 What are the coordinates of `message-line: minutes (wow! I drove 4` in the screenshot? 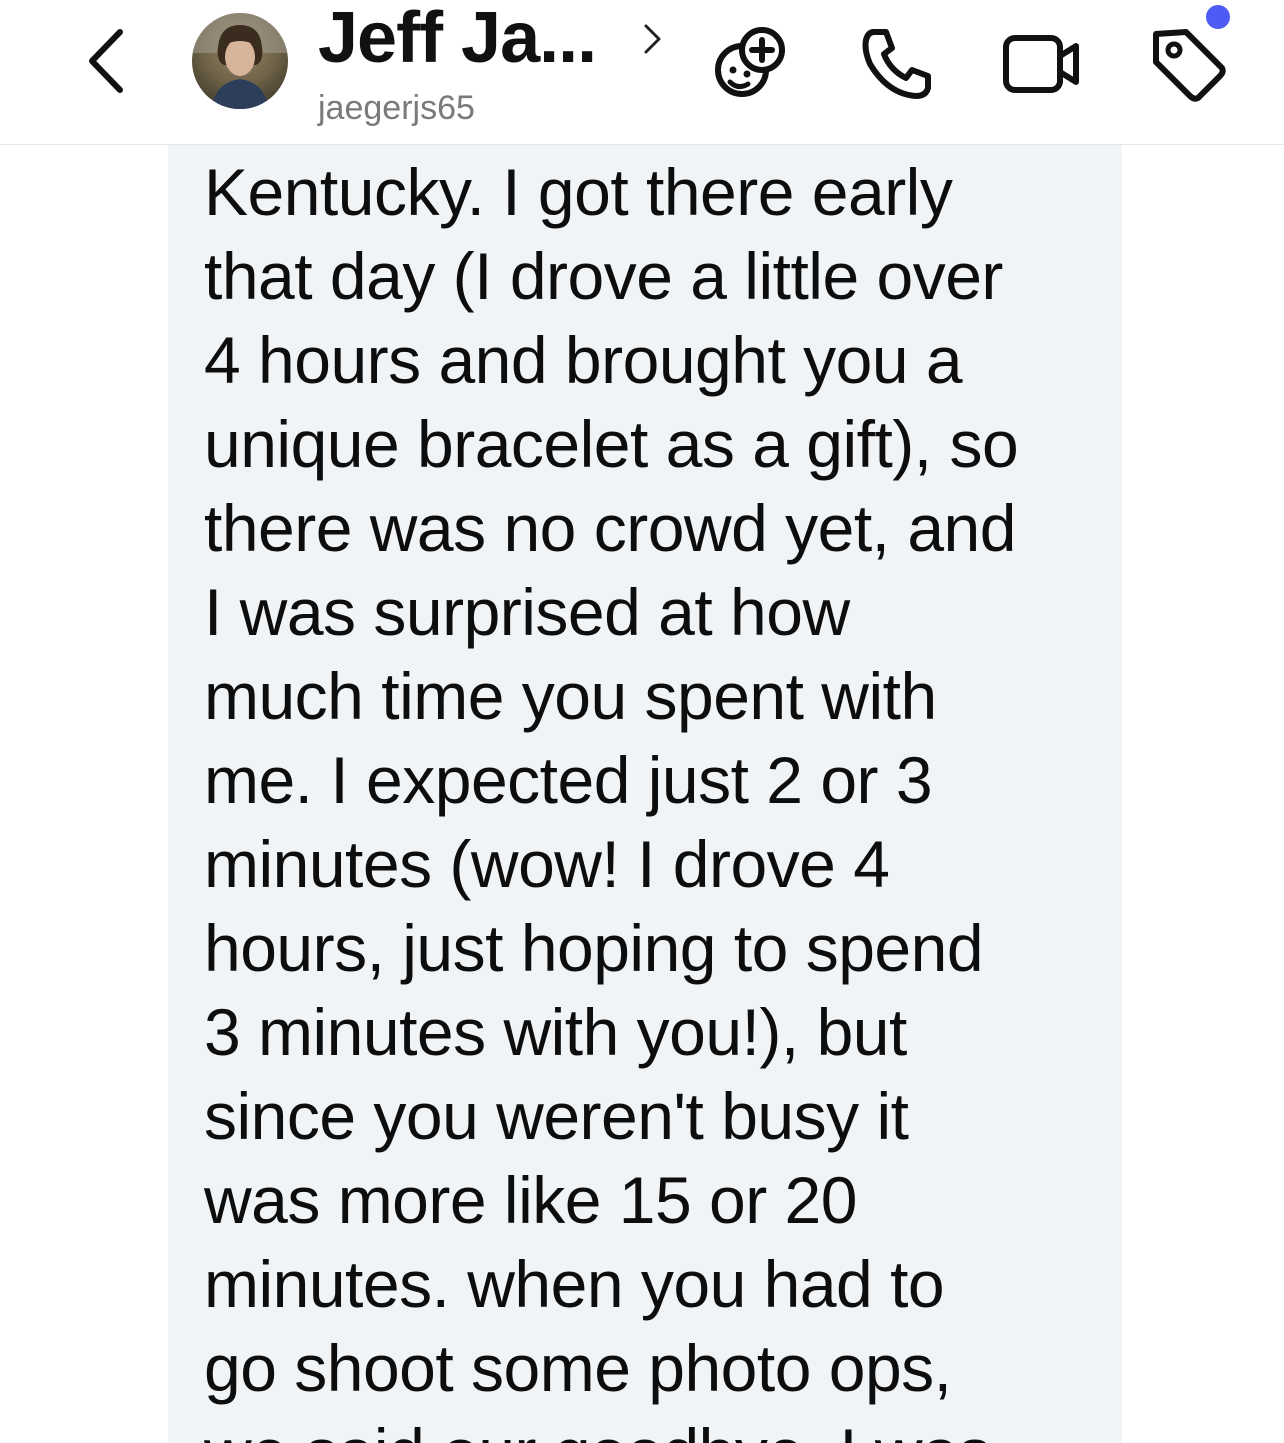 It's located at (547, 864).